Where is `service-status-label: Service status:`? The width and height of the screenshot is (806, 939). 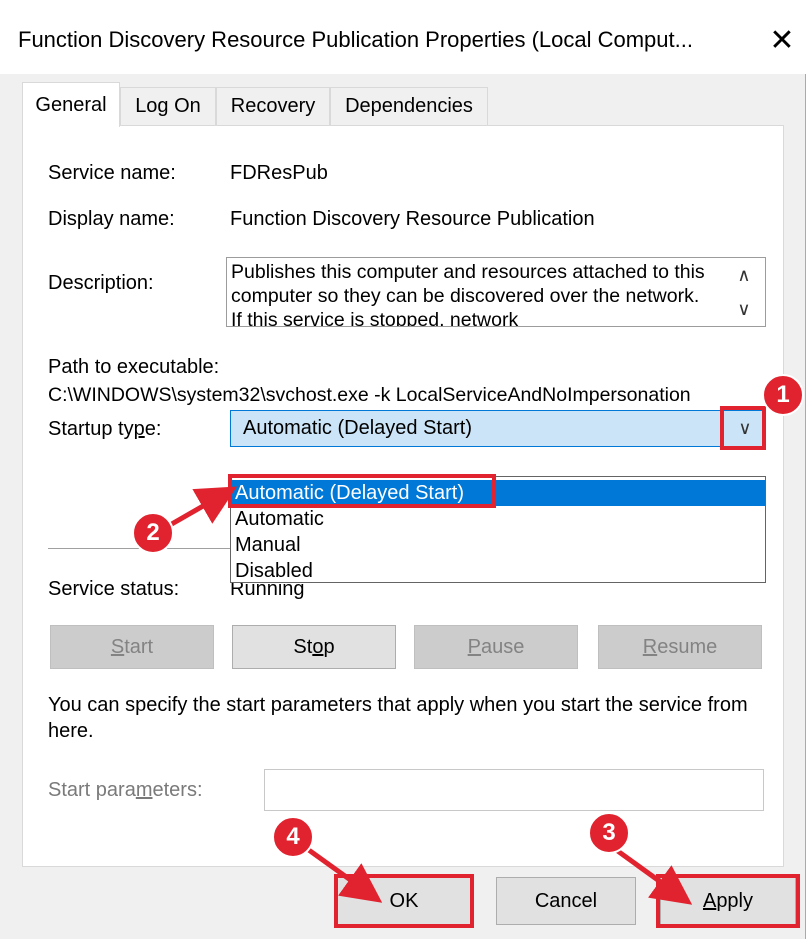 service-status-label: Service status: is located at coordinates (114, 589).